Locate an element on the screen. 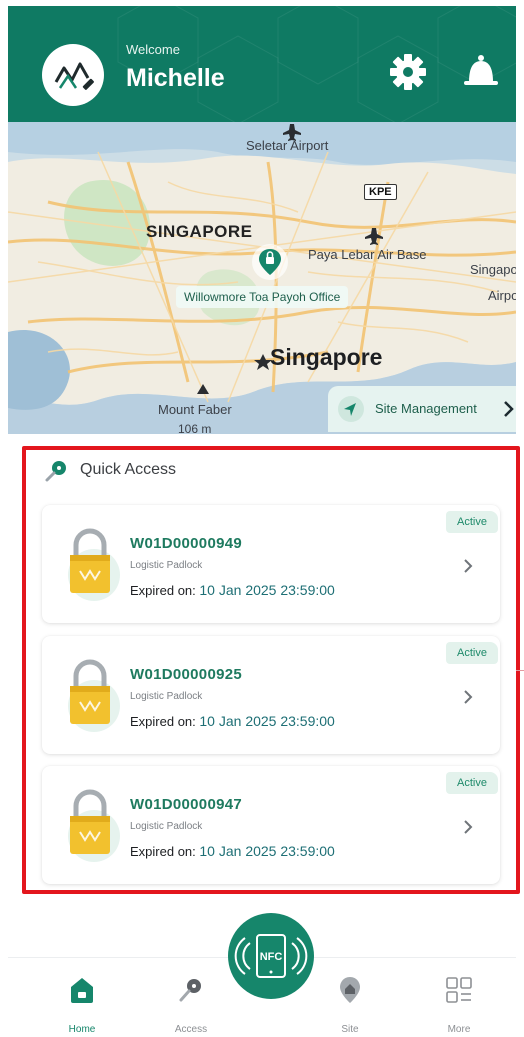  avatar is located at coordinates (73, 75).